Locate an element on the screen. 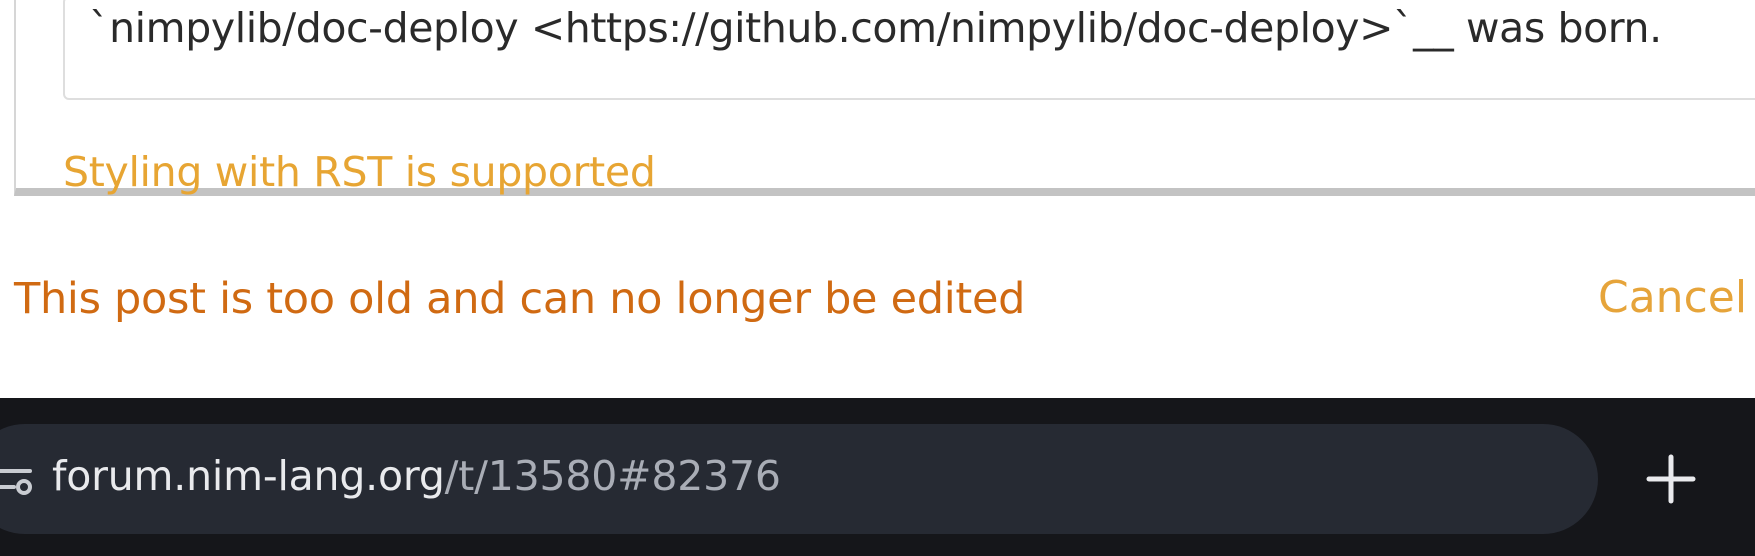 The width and height of the screenshot is (1755, 556). tune-icon is located at coordinates (17, 479).